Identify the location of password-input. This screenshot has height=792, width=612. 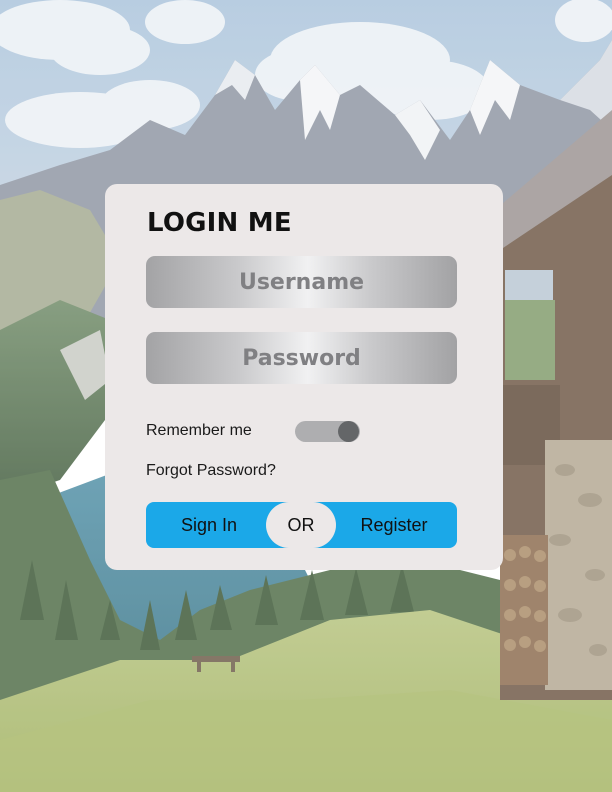
(301, 358).